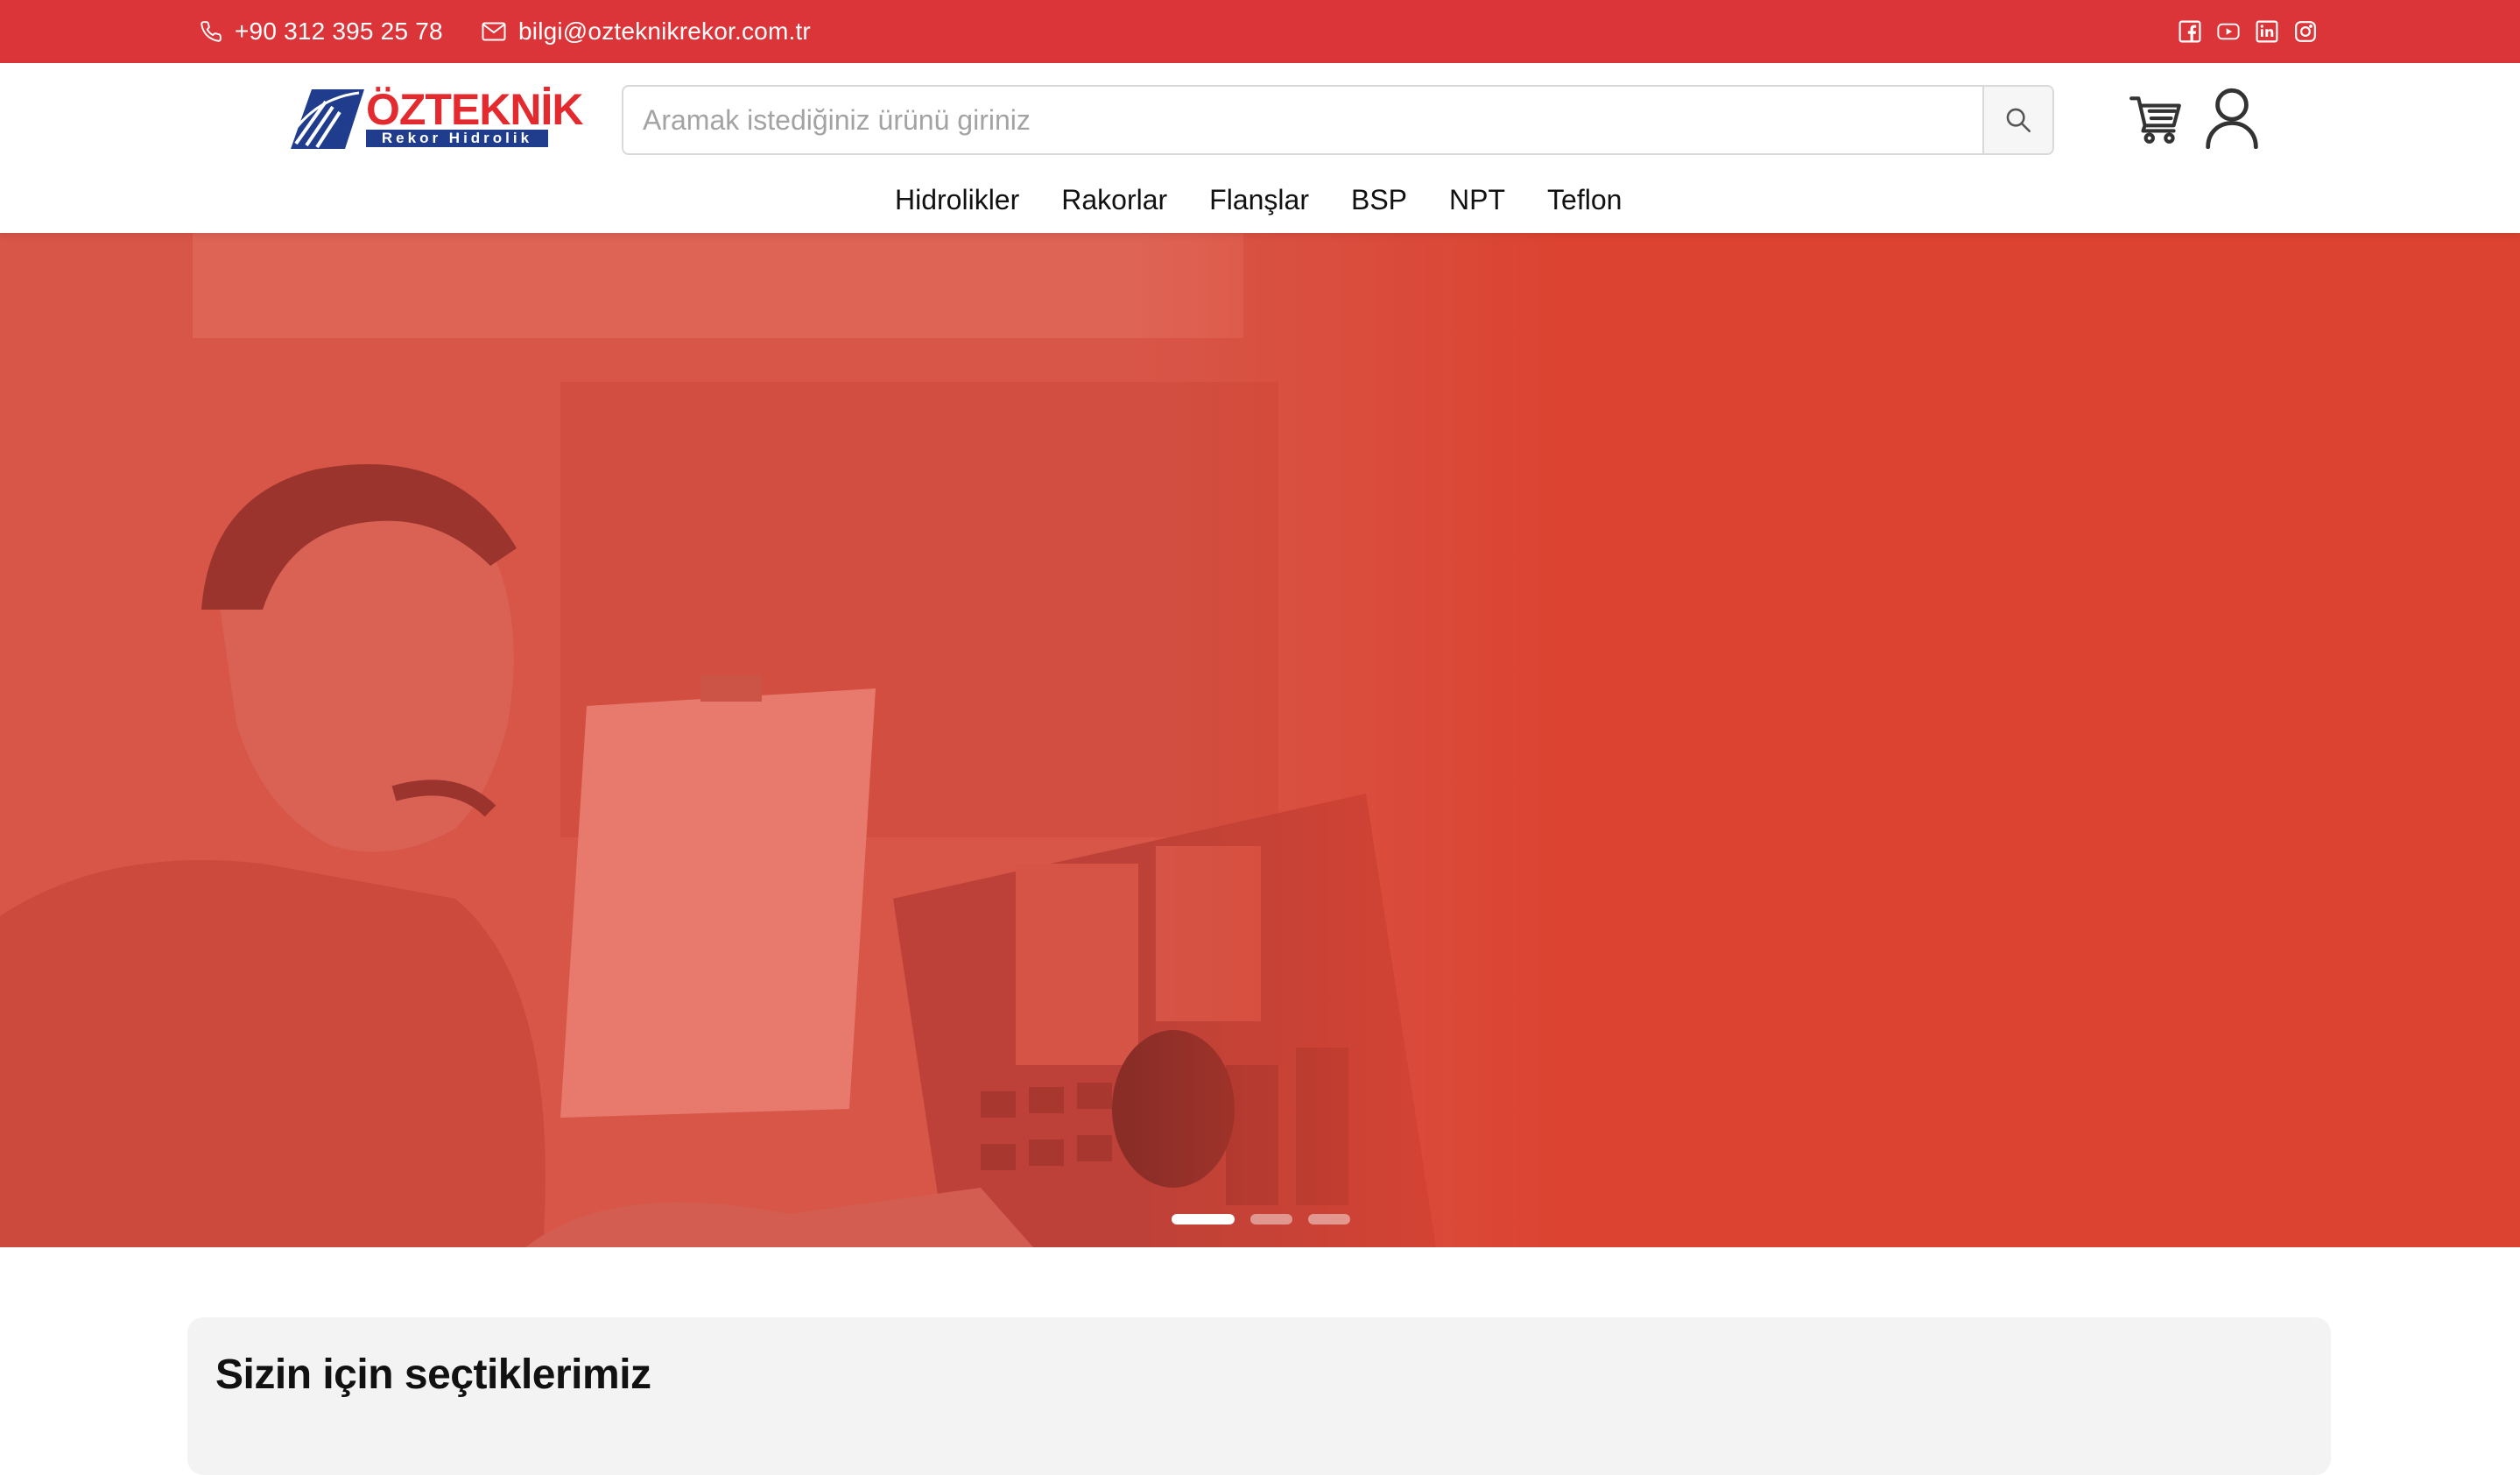 The height and width of the screenshot is (1475, 2520). I want to click on instagram-icon, so click(2305, 31).